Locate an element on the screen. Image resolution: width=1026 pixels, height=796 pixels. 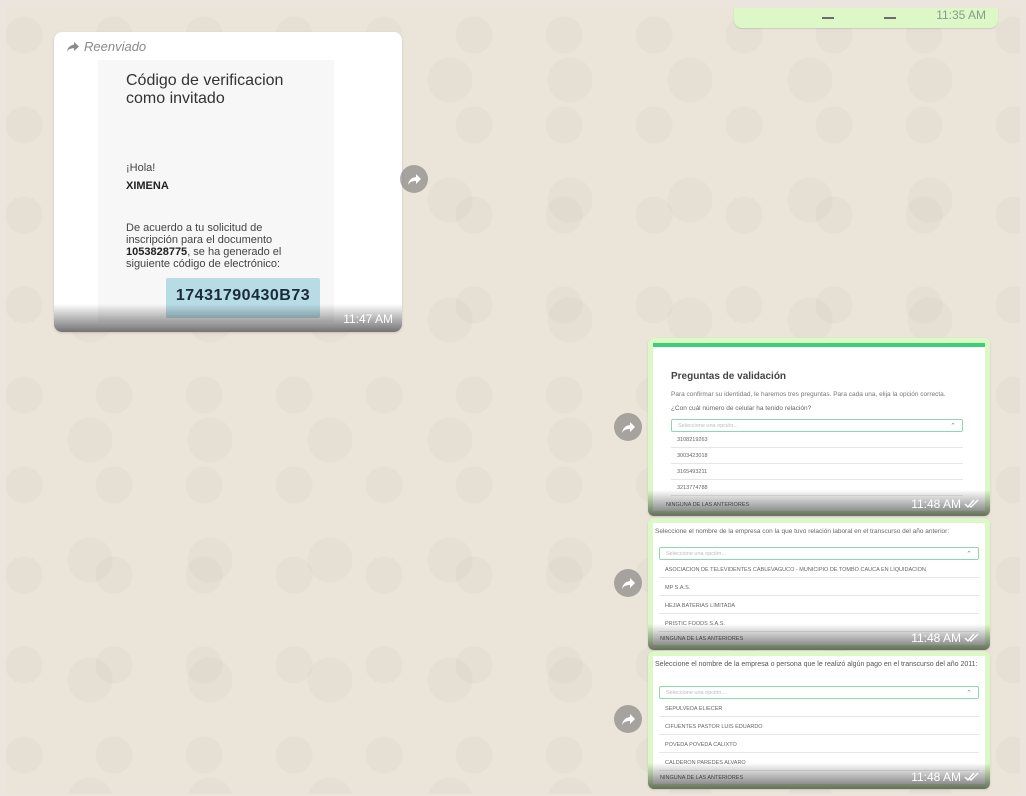
list-item: CIFUENTES PASTOR LUIS EDUARDO is located at coordinates (819, 727).